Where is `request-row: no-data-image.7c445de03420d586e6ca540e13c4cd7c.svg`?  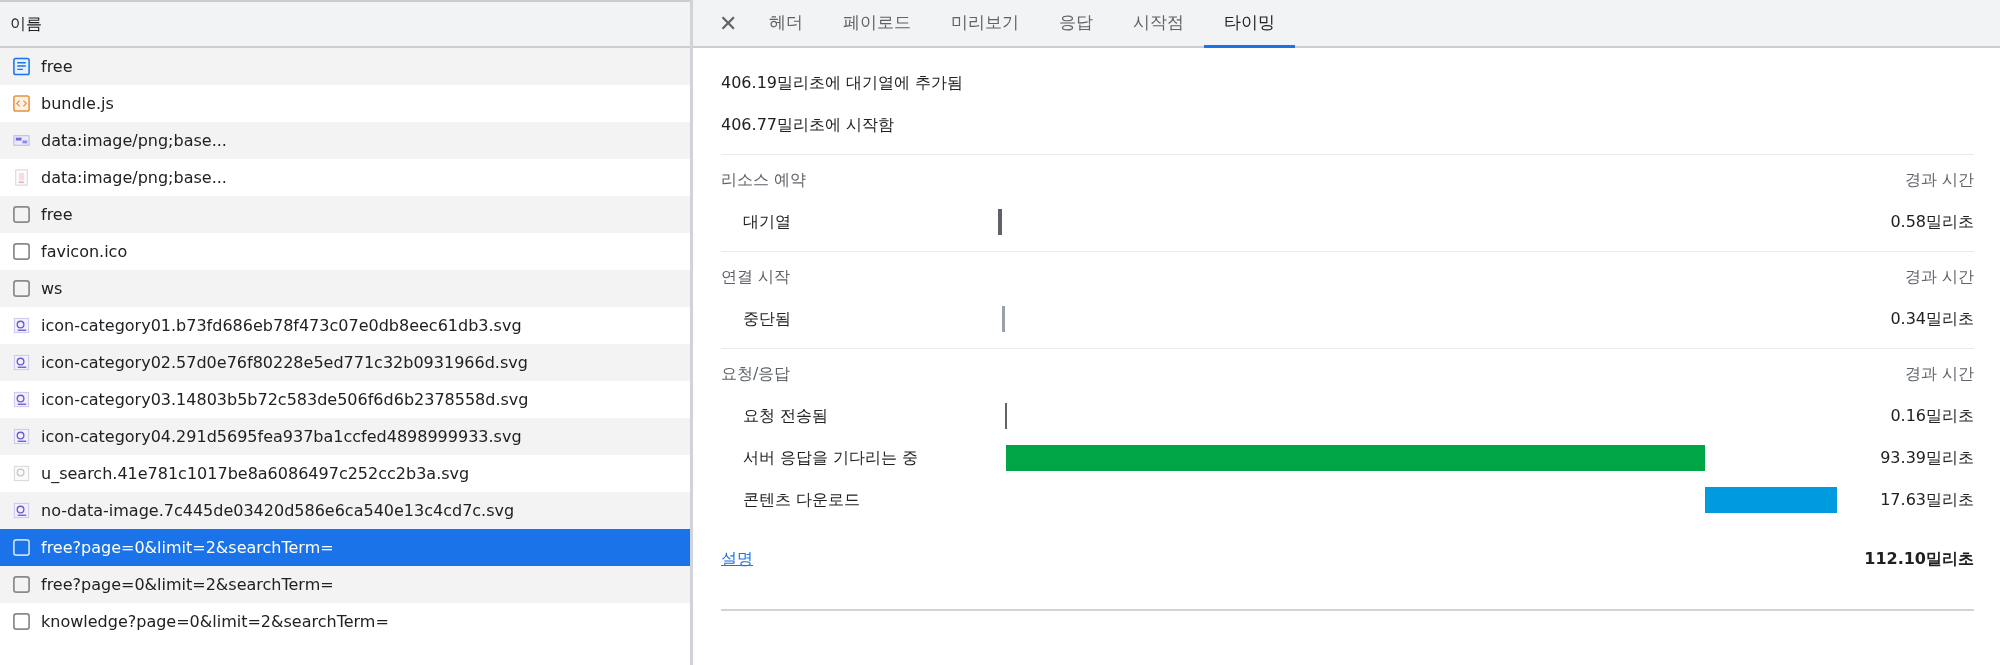 request-row: no-data-image.7c445de03420d586e6ca540e13c4cd7c.svg is located at coordinates (345, 510).